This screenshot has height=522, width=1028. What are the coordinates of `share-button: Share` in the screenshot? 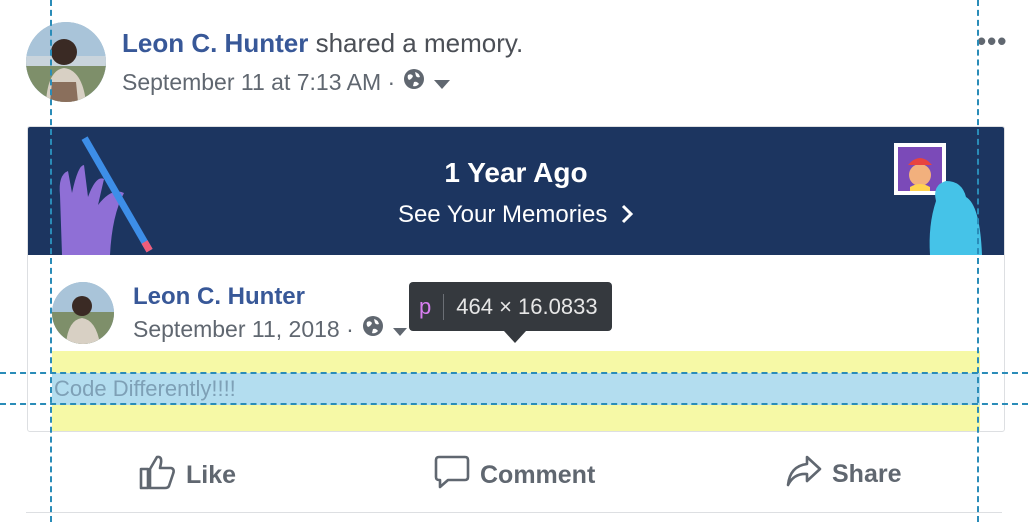 It's located at (843, 474).